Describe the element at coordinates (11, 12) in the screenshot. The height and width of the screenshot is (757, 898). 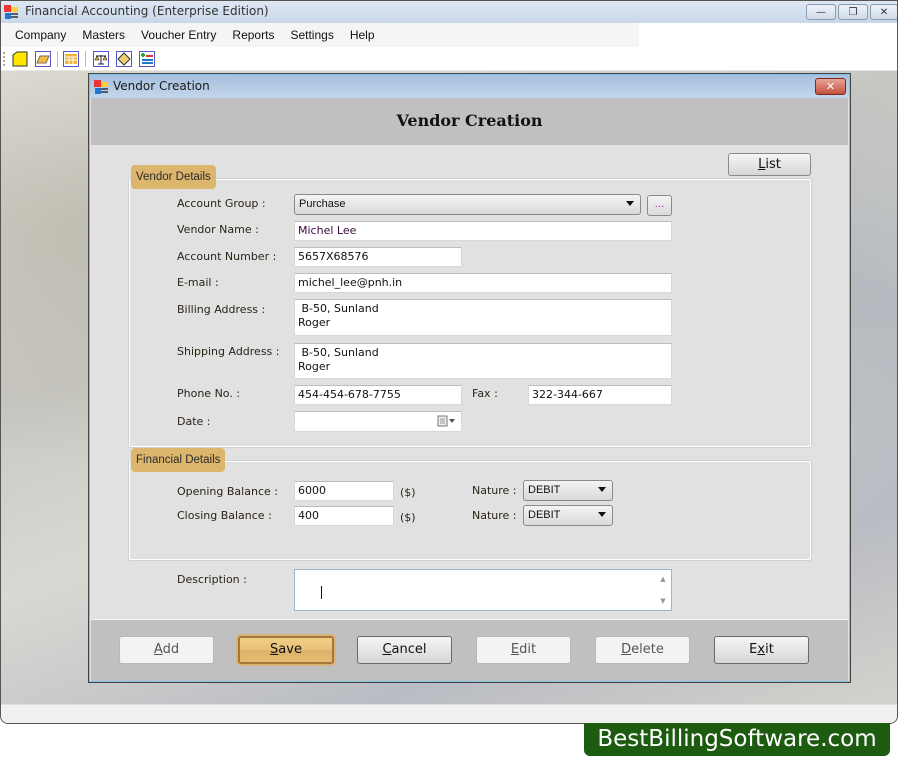
I see `app-logo-icon` at that location.